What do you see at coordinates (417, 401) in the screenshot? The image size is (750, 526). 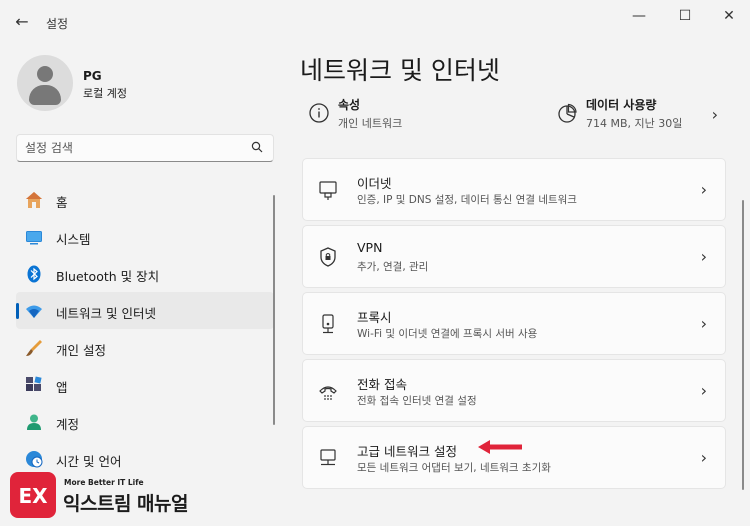 I see `card-description: 전화 접속 인터넷 연결 설정` at bounding box center [417, 401].